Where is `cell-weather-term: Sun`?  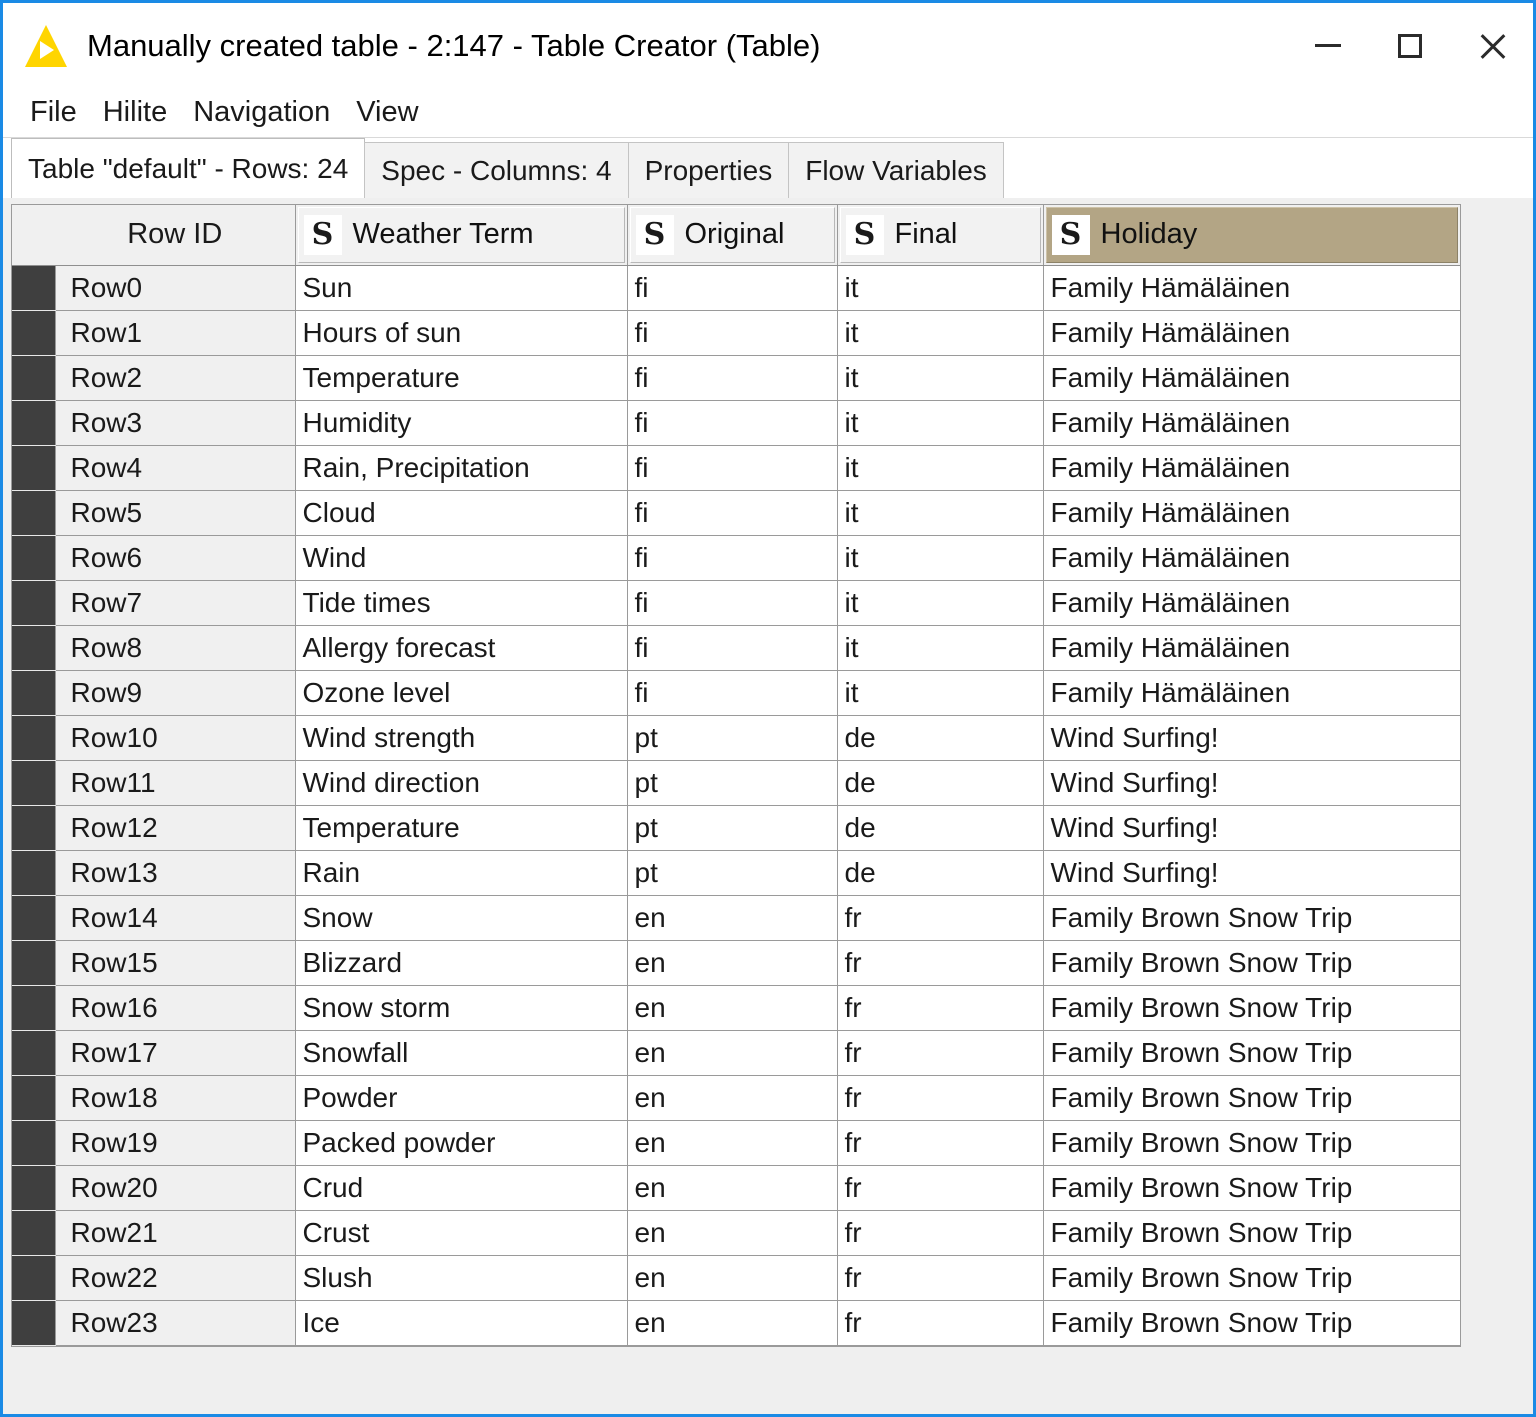 cell-weather-term: Sun is located at coordinates (461, 288).